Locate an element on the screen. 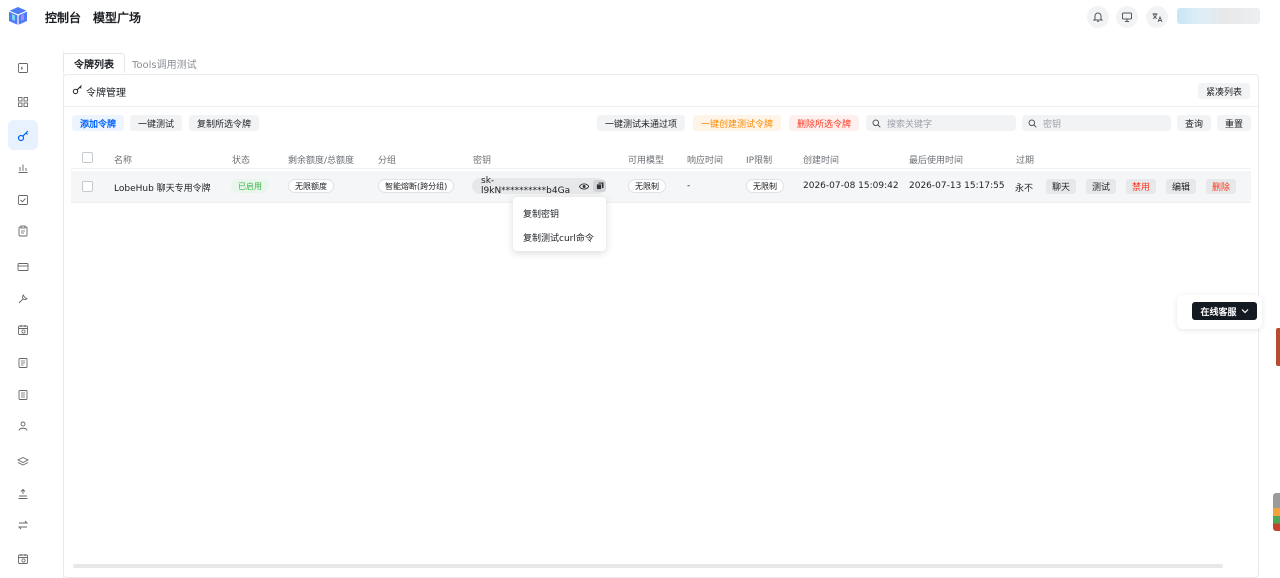 The height and width of the screenshot is (578, 1280). column-header: 过期 is located at coordinates (1025, 159).